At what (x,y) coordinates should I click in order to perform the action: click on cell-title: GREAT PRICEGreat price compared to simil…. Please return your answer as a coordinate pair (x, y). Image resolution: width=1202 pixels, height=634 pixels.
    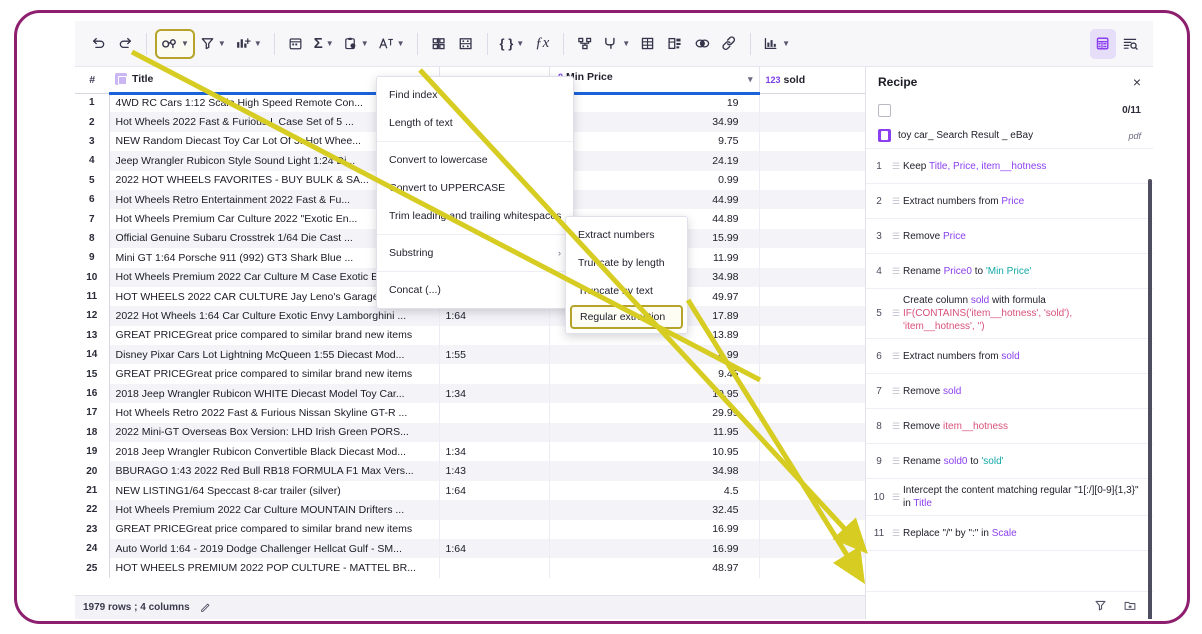
    Looking at the image, I should click on (274, 529).